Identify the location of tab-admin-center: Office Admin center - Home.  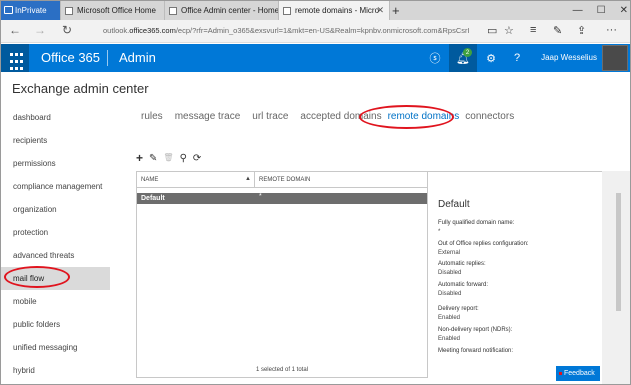
(222, 10).